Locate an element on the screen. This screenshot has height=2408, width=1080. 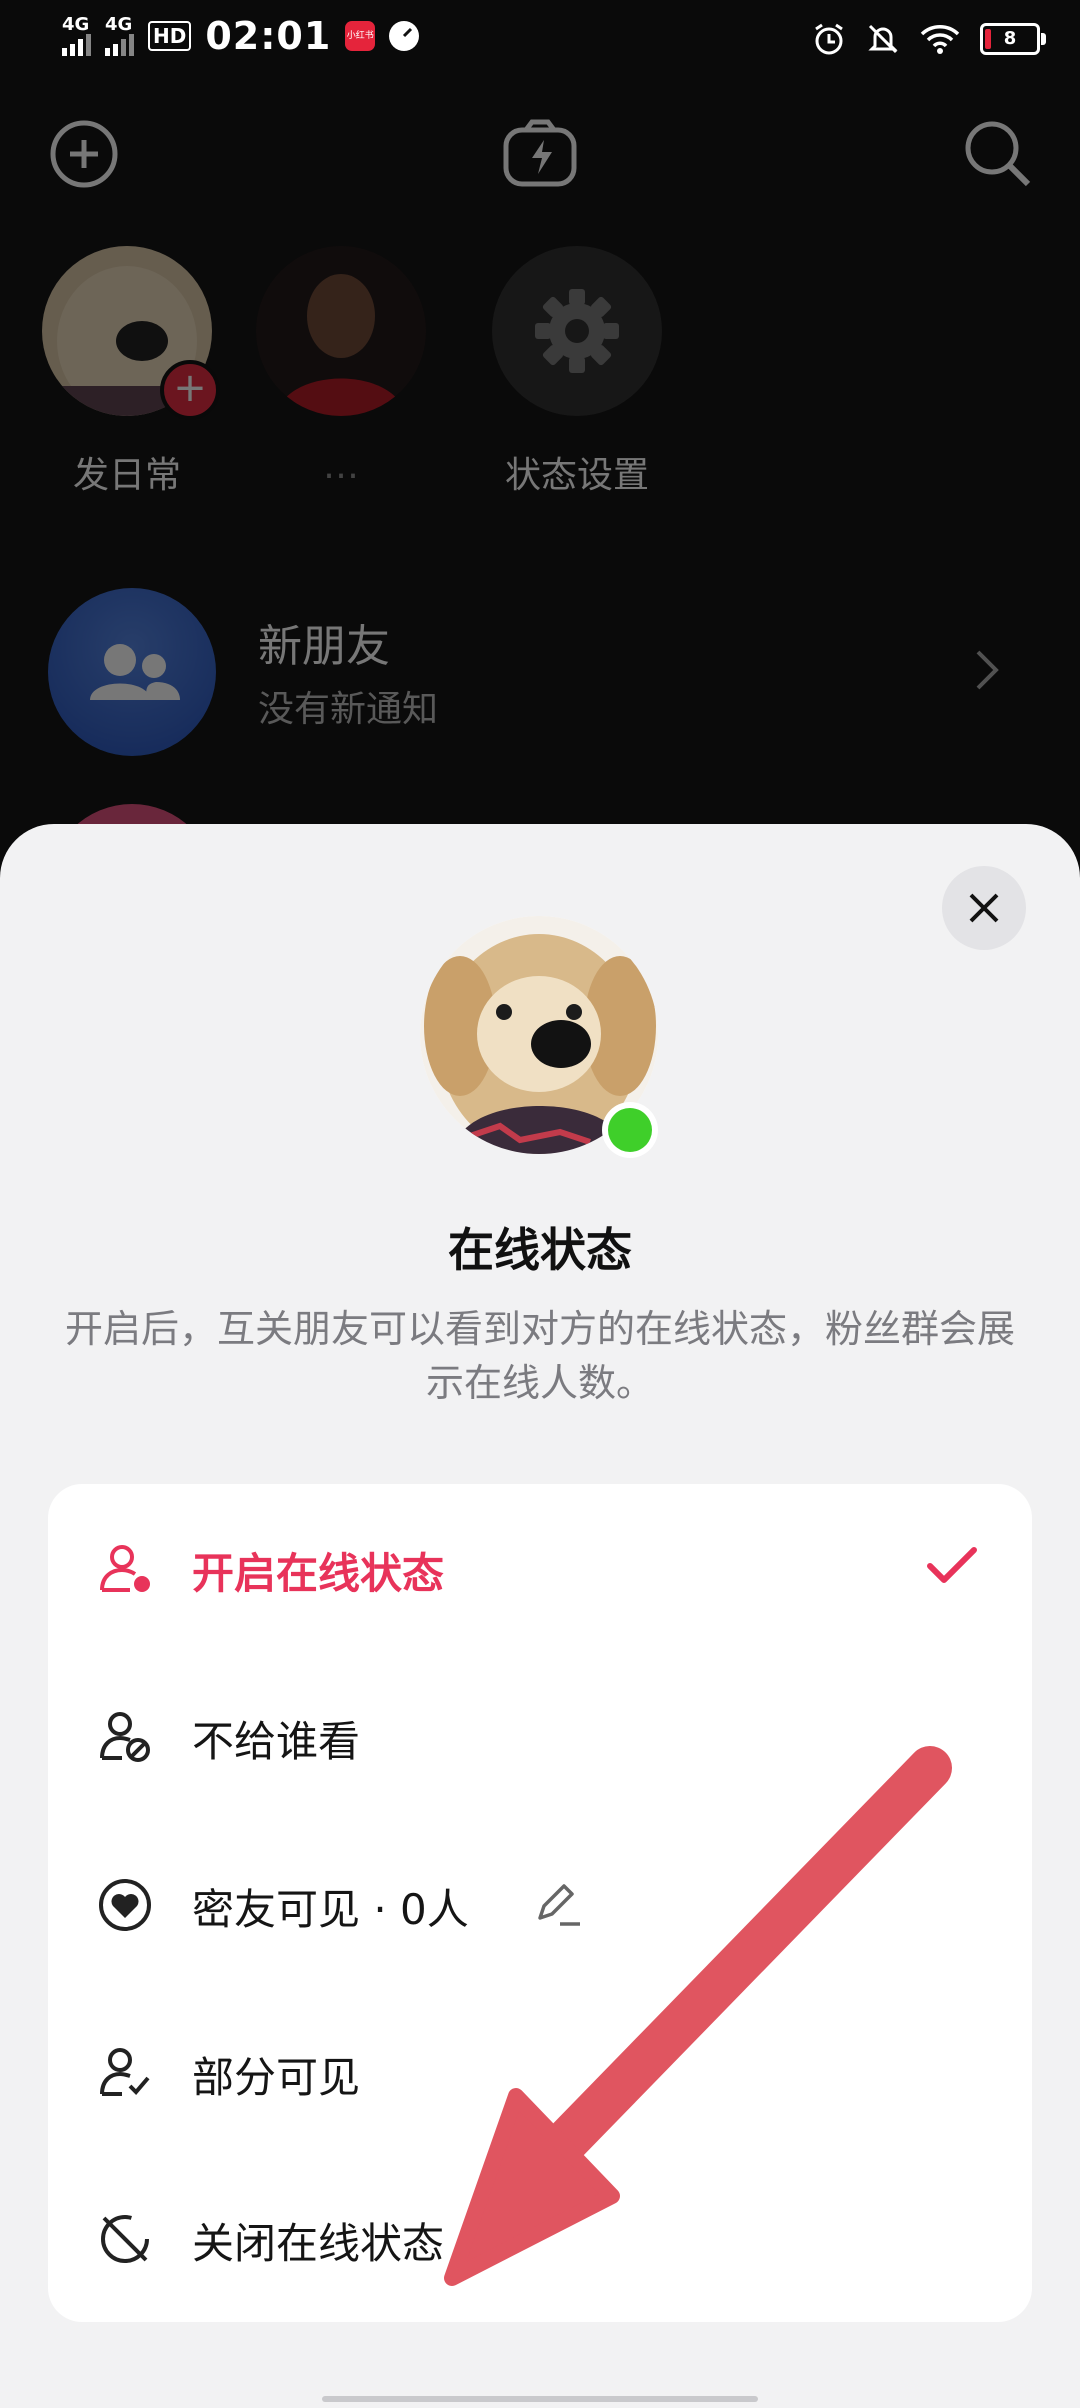
option-label: 关闭在线状态 is located at coordinates (318, 2243).